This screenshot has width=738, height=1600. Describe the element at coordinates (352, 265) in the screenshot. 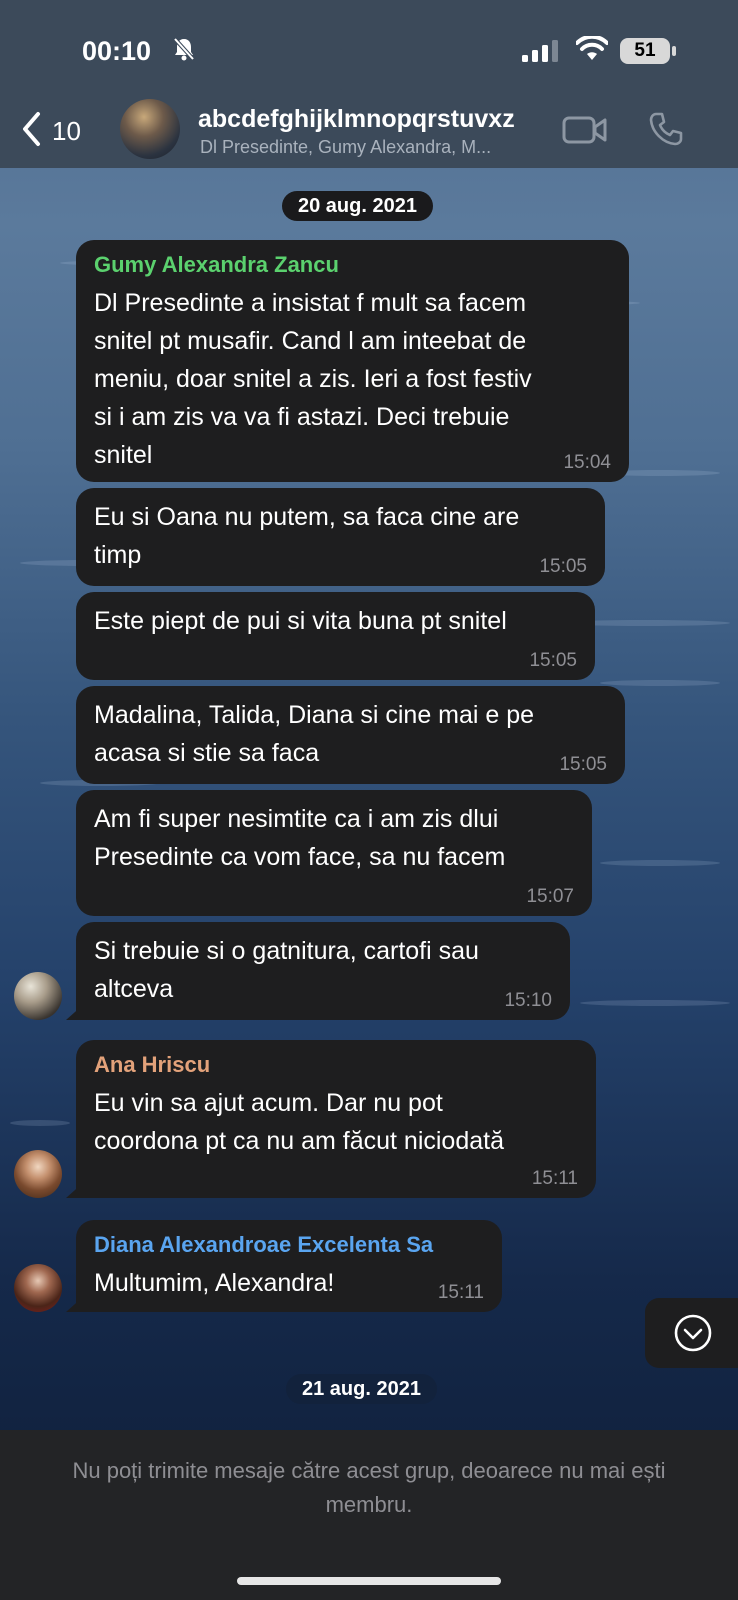

I see `message-sender: Gumy Alexandra Zancu` at that location.